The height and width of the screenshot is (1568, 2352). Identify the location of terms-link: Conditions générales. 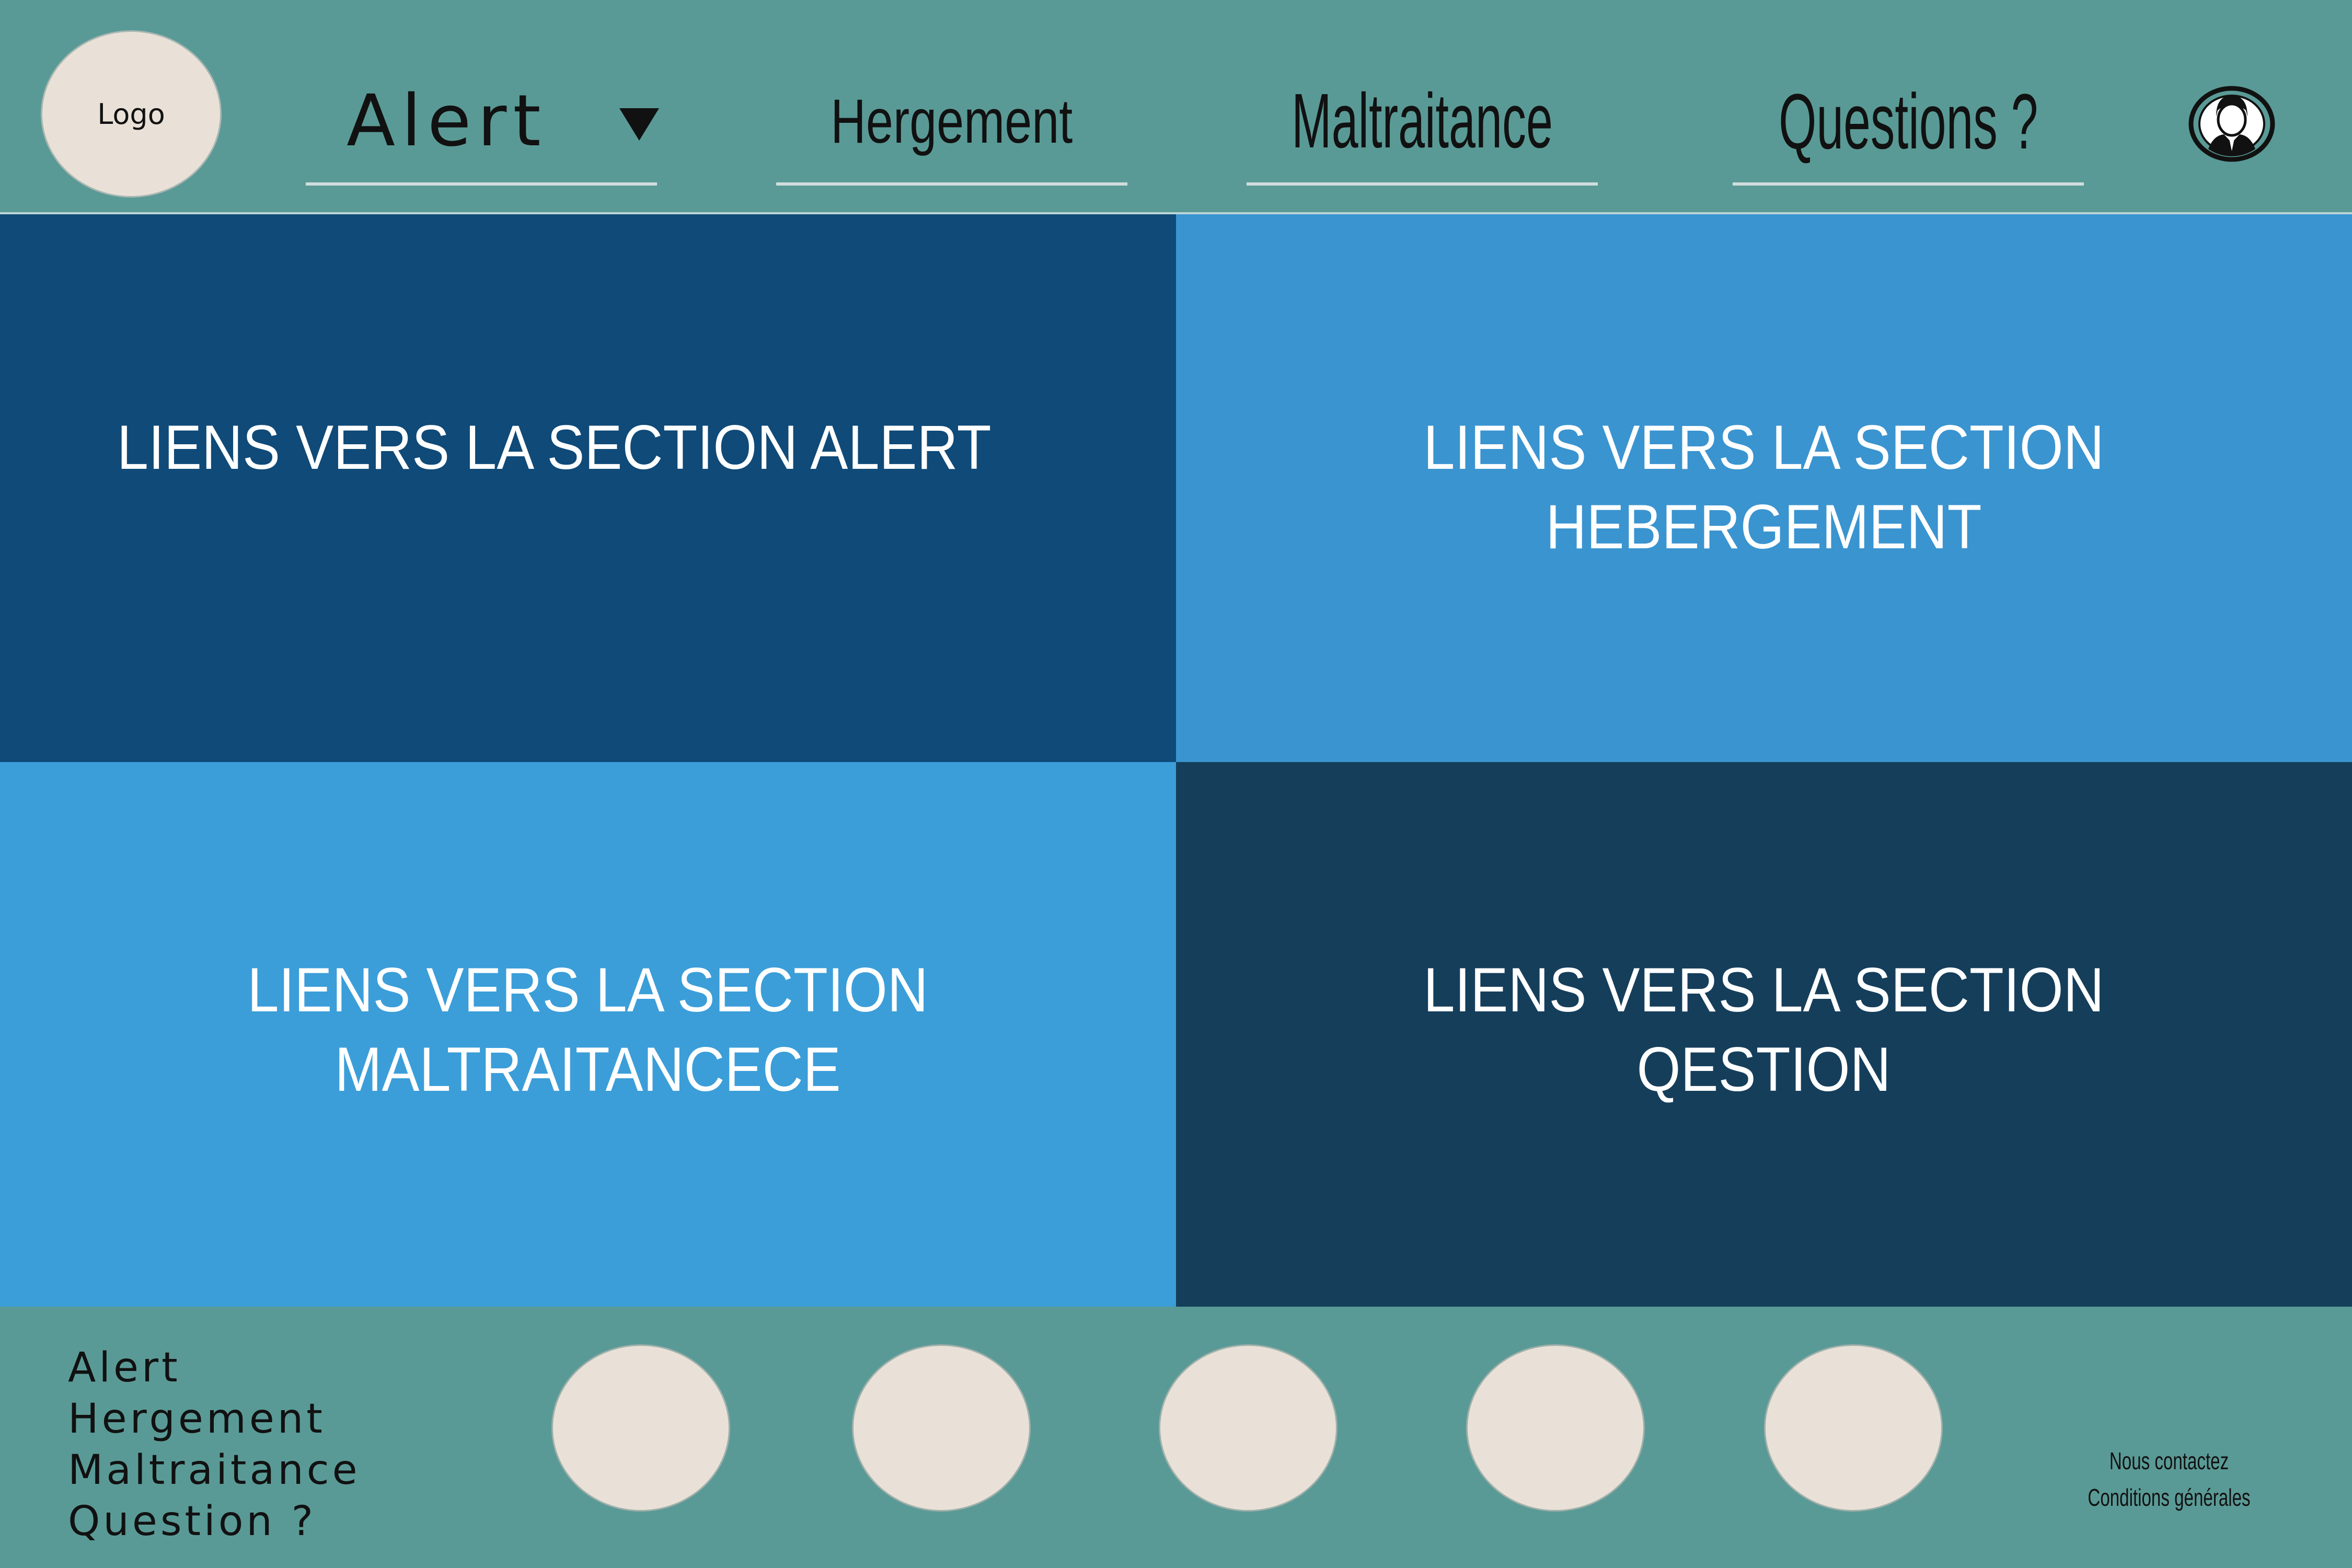
(2168, 1497).